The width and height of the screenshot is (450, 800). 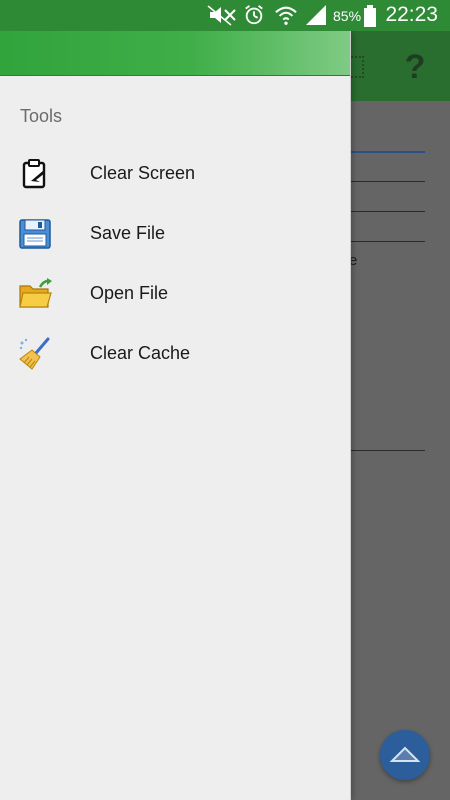 What do you see at coordinates (286, 15) in the screenshot?
I see `wifi-icon` at bounding box center [286, 15].